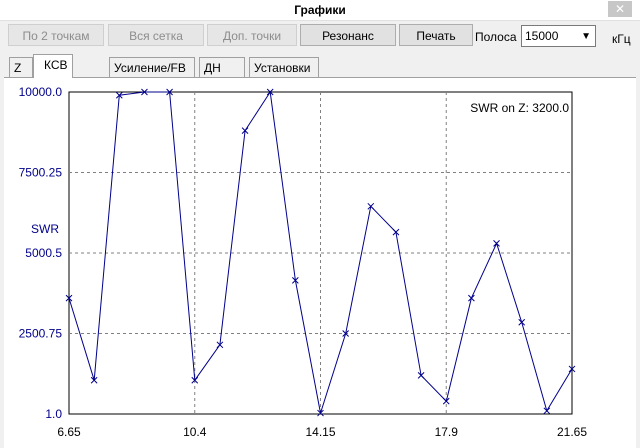 This screenshot has height=448, width=640. Describe the element at coordinates (69, 432) in the screenshot. I see `x-tick-label: 6.65` at that location.